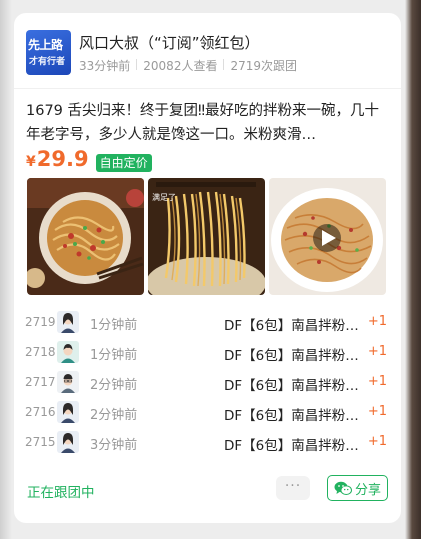  I want to click on follow-count: 2719次跟团, so click(264, 66).